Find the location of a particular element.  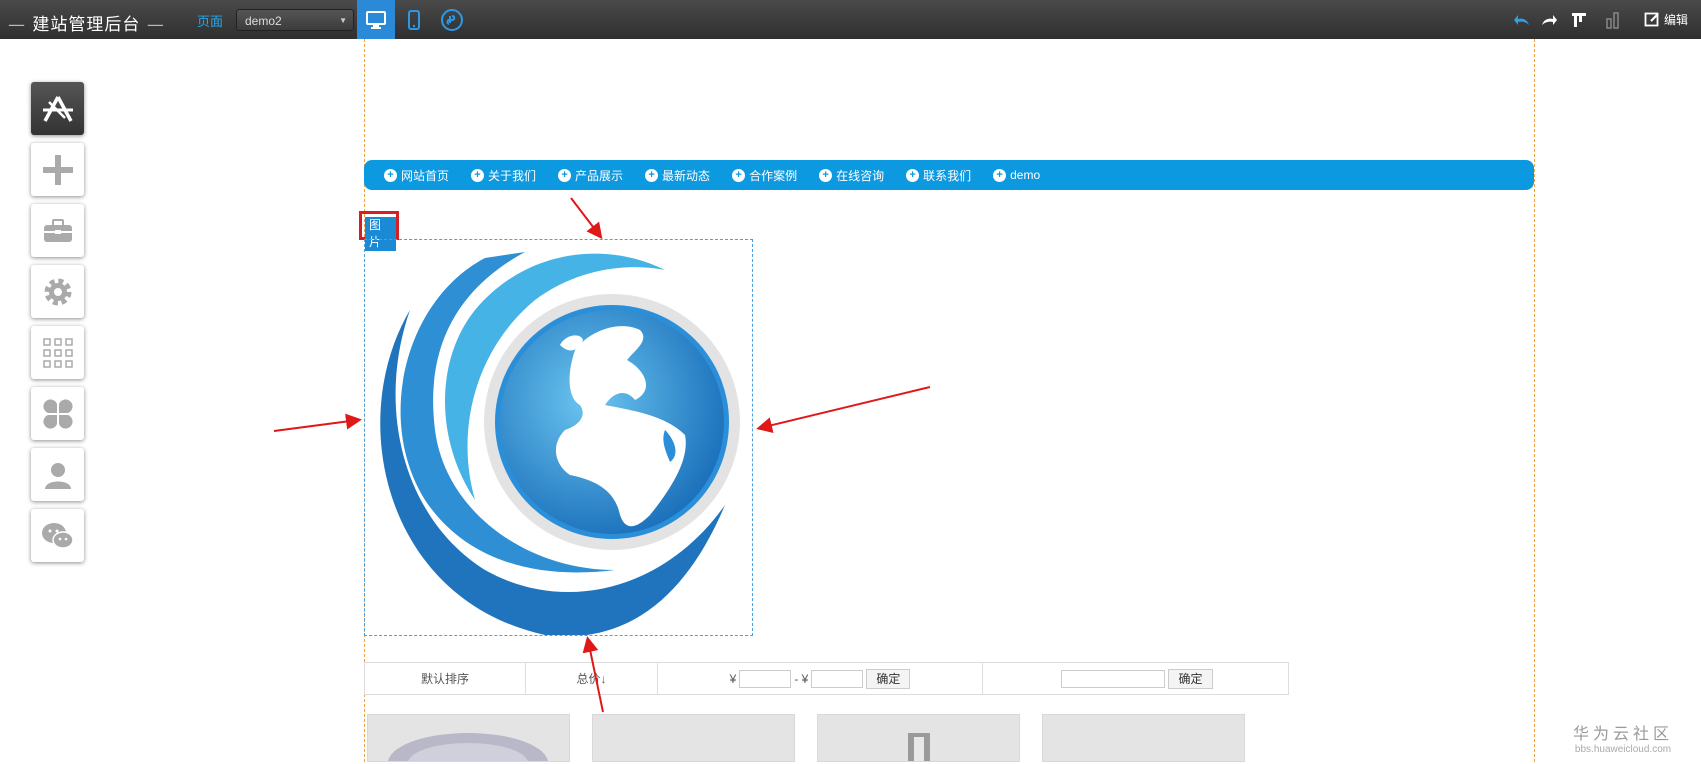

plus-icon is located at coordinates (57, 169).